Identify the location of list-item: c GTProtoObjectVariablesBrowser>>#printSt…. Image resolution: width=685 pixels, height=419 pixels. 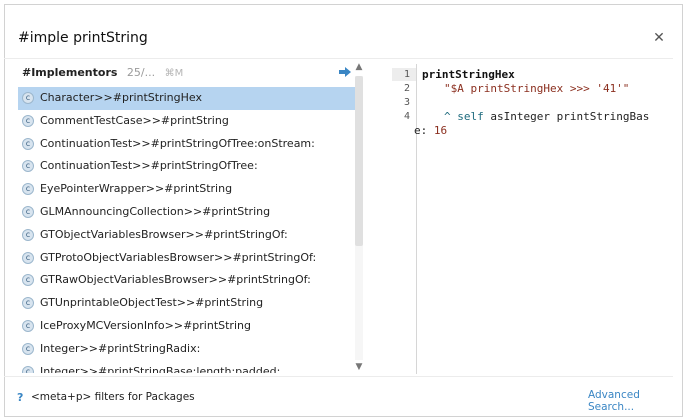
(186, 258).